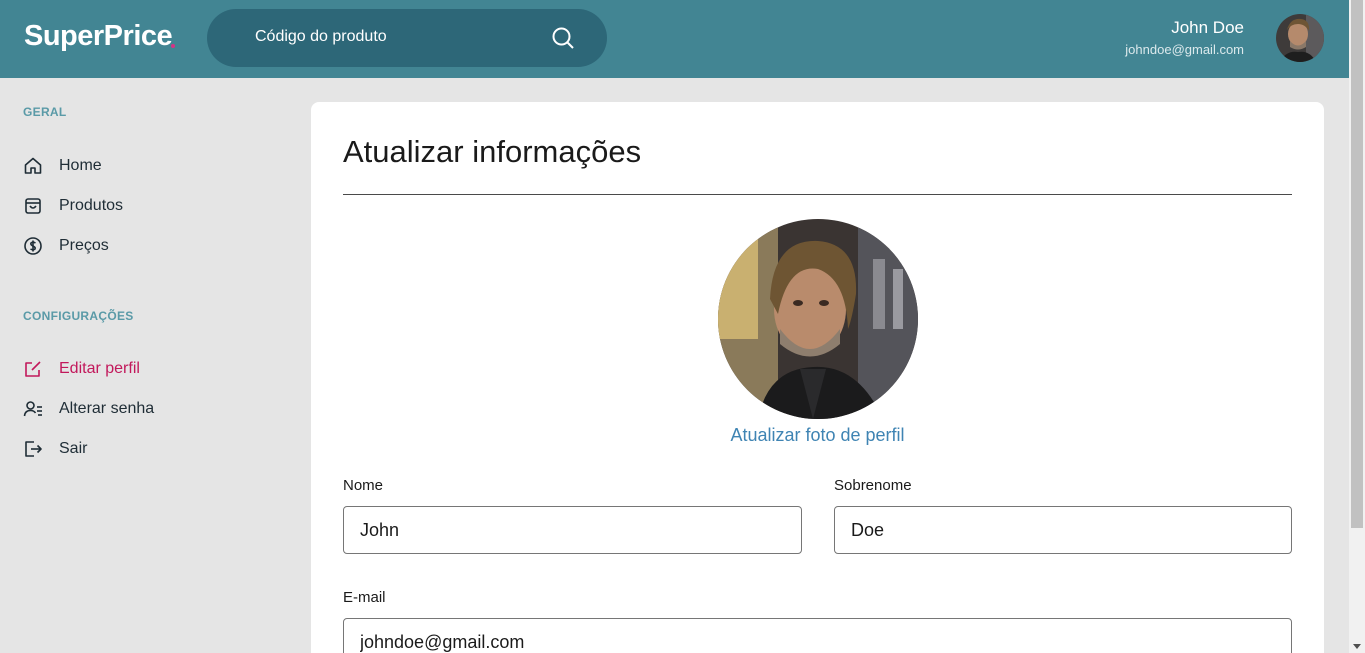 The height and width of the screenshot is (653, 1365). What do you see at coordinates (55, 449) in the screenshot?
I see `sidebar-item-sair: Sair` at bounding box center [55, 449].